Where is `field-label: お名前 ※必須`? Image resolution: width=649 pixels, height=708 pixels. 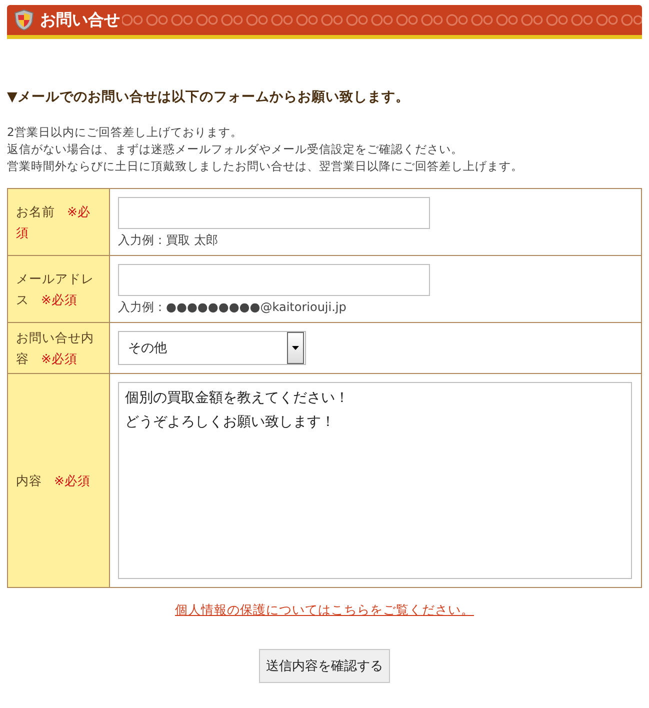 field-label: お名前 ※必須 is located at coordinates (59, 222).